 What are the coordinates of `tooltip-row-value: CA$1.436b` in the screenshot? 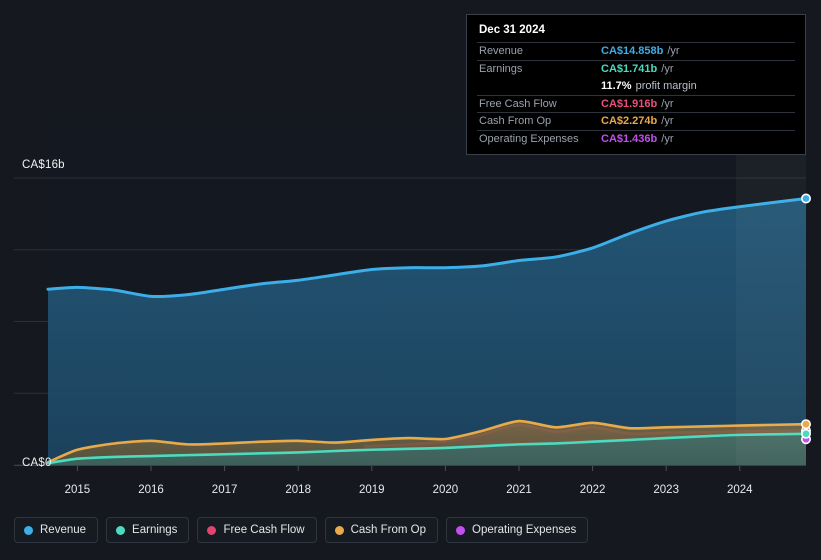 It's located at (629, 138).